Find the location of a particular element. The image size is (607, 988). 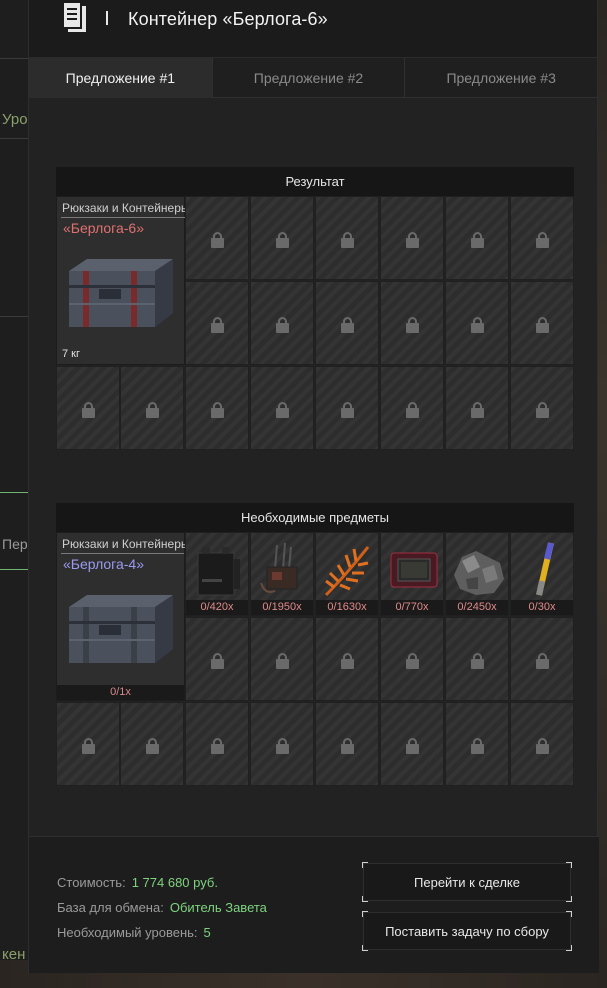

required-item-cell: 0/1630x is located at coordinates (347, 574).